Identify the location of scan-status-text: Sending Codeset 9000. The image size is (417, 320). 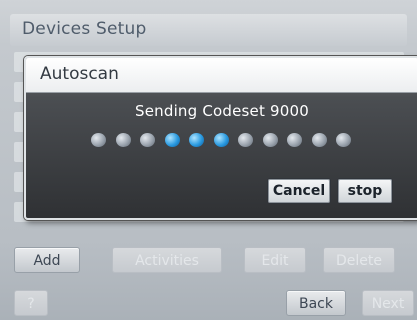
(221, 111).